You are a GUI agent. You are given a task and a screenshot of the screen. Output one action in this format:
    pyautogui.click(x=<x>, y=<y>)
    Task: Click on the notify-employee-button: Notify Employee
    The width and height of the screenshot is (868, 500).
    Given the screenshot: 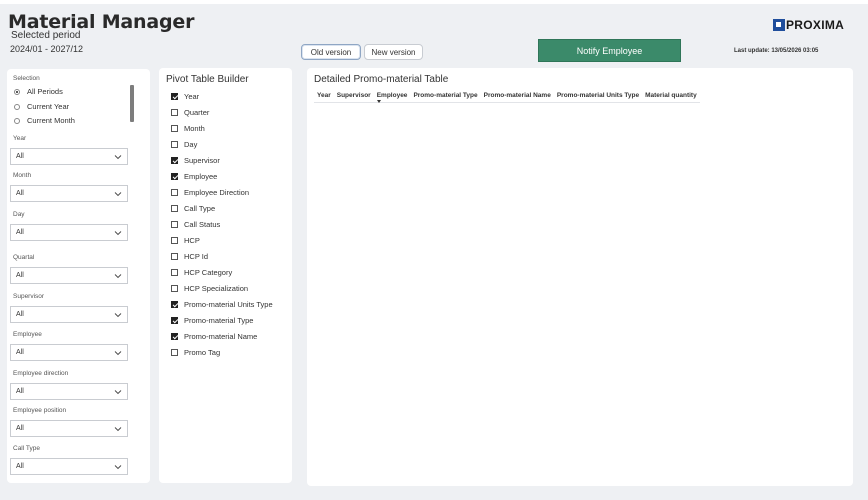 What is the action you would take?
    pyautogui.click(x=609, y=50)
    